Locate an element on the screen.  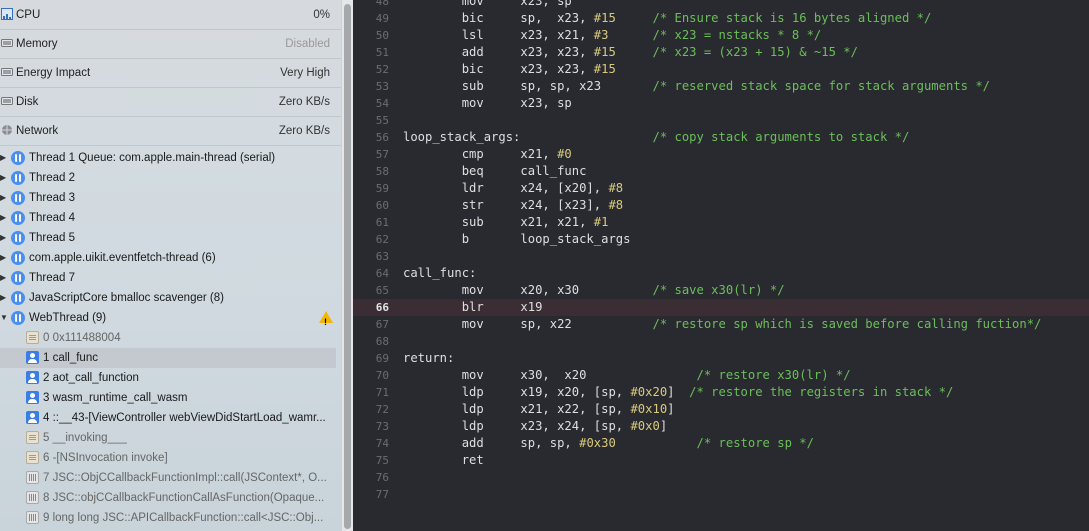
code-line: 72 ldp x21, x22, [sp, #0x10] is located at coordinates (721, 409).